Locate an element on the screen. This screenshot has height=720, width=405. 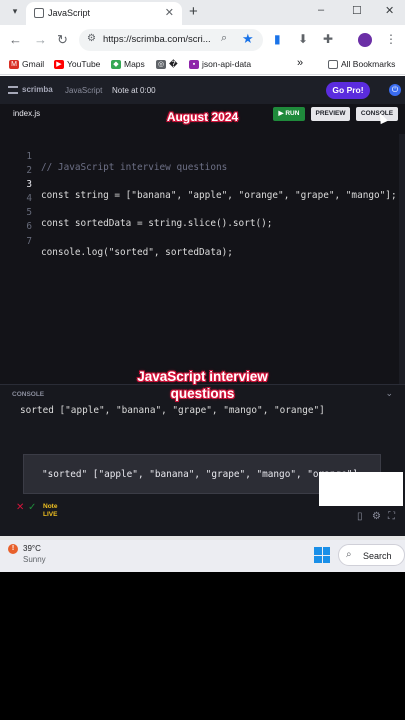
windows-taskbar: ! 39°C Sunny ⌕ Search is located at coordinates (202, 556).